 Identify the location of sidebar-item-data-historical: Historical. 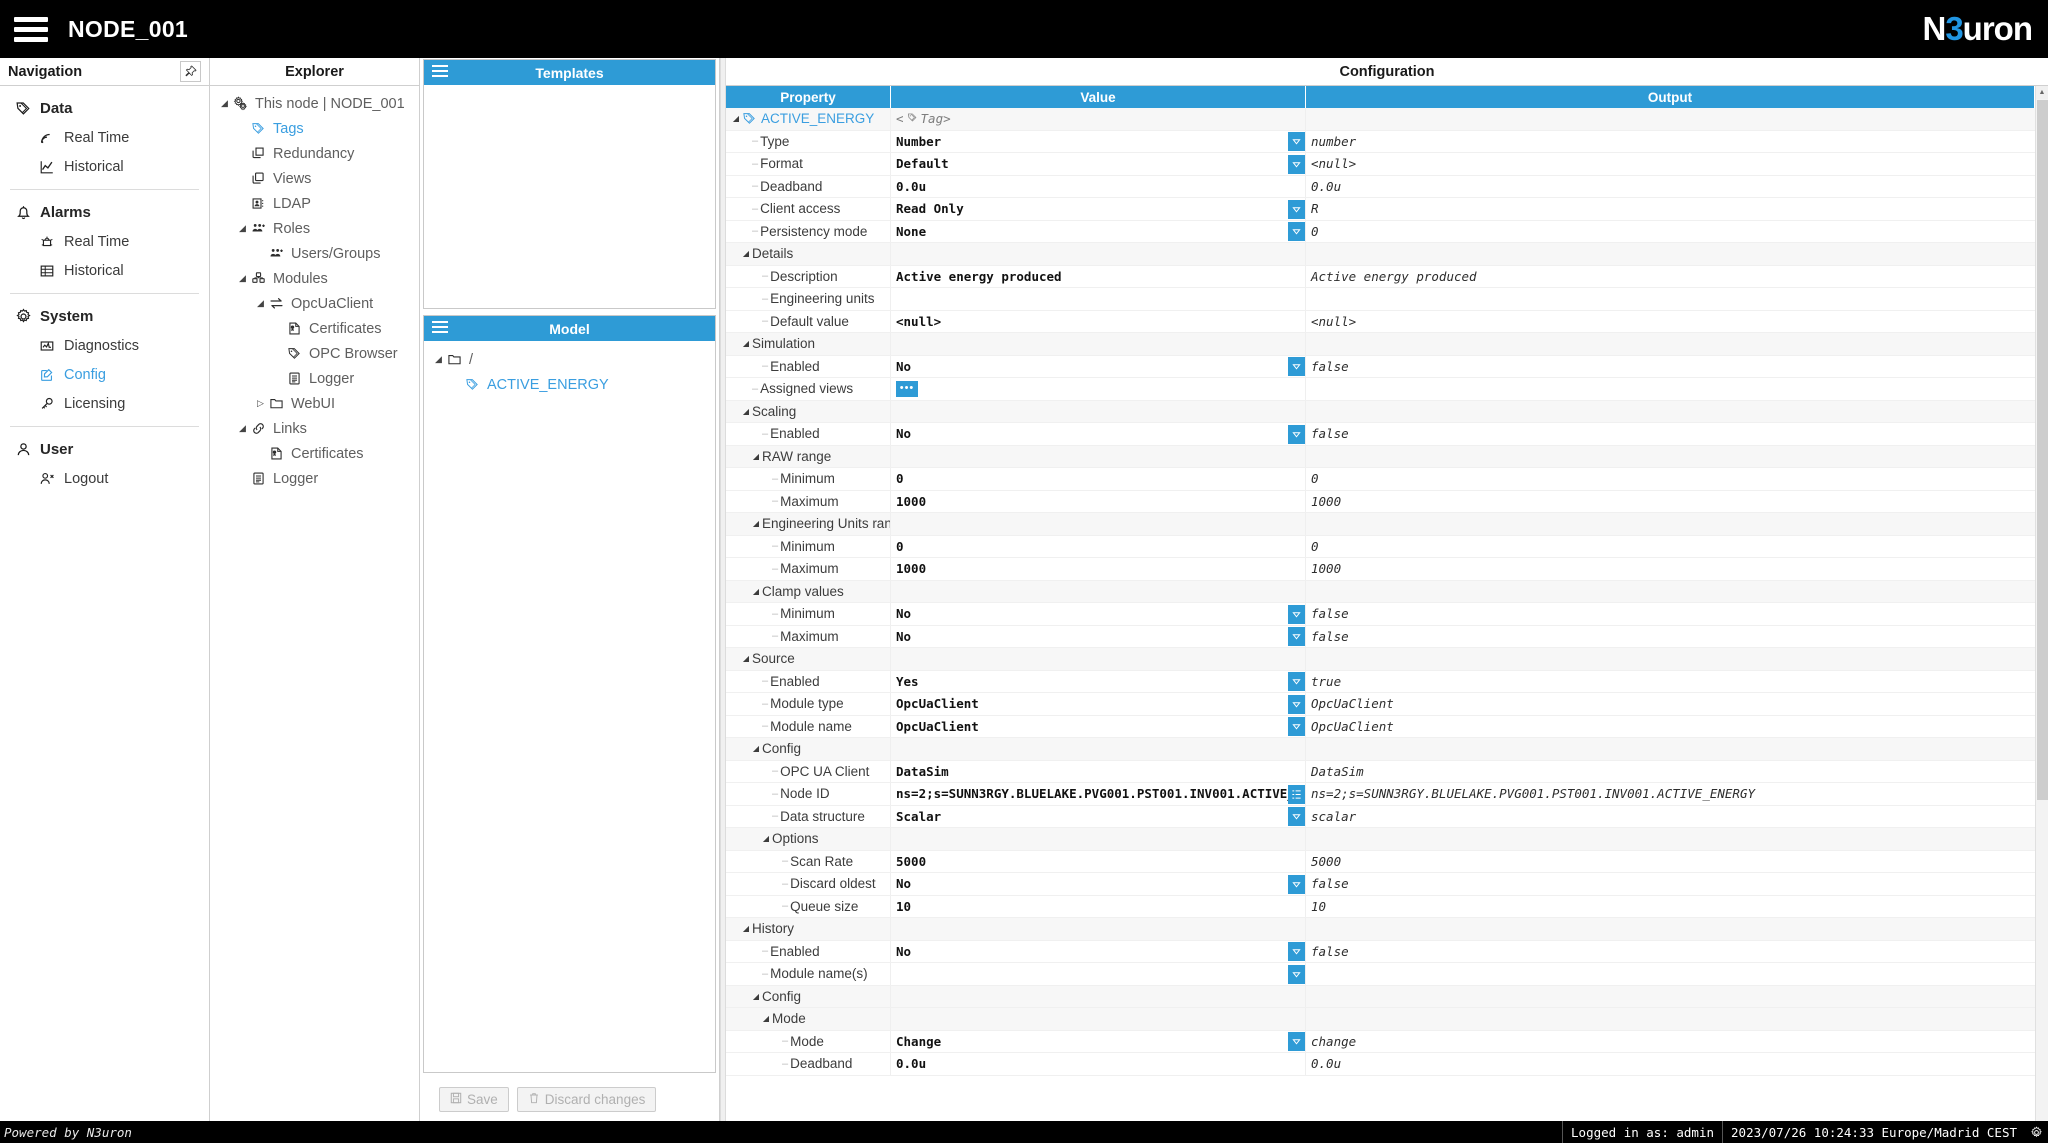
(104, 166).